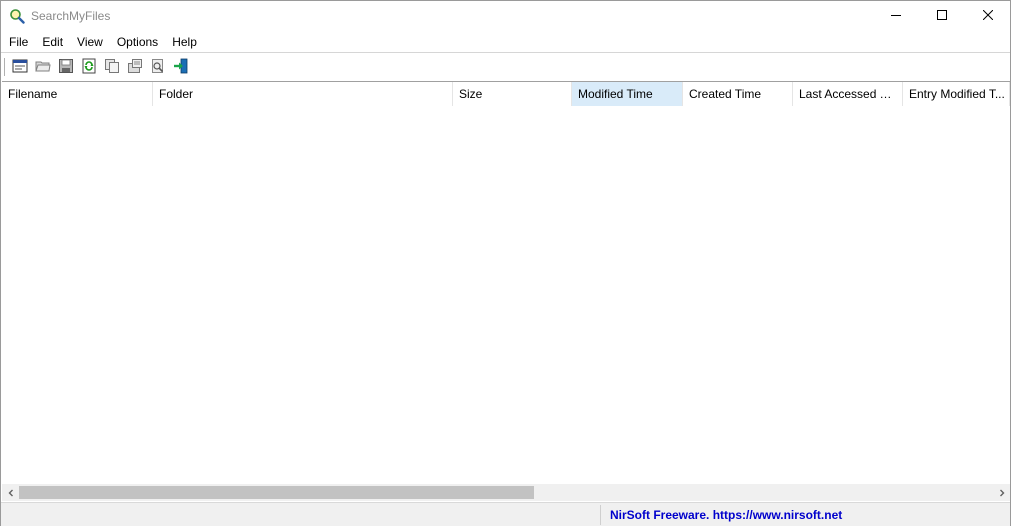 The height and width of the screenshot is (526, 1011). I want to click on toolbar, so click(505, 66).